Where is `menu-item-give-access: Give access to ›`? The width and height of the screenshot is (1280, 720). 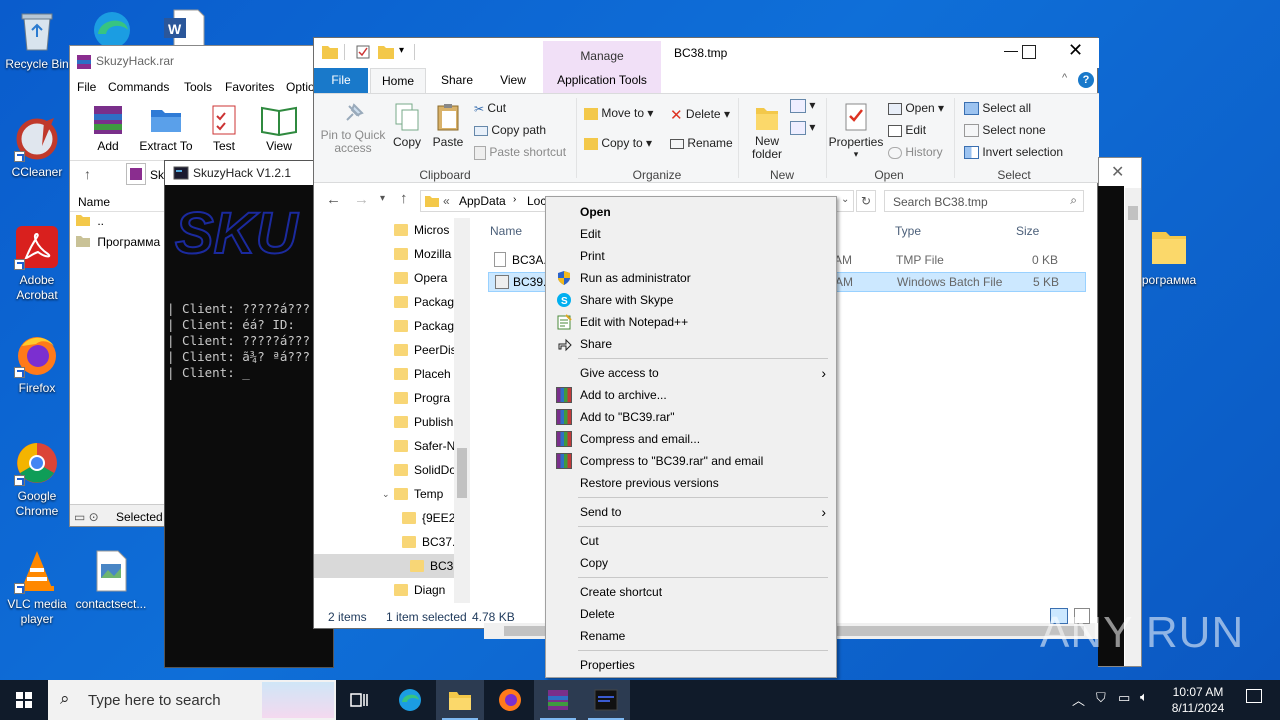
menu-item-give-access: Give access to › is located at coordinates (691, 373).